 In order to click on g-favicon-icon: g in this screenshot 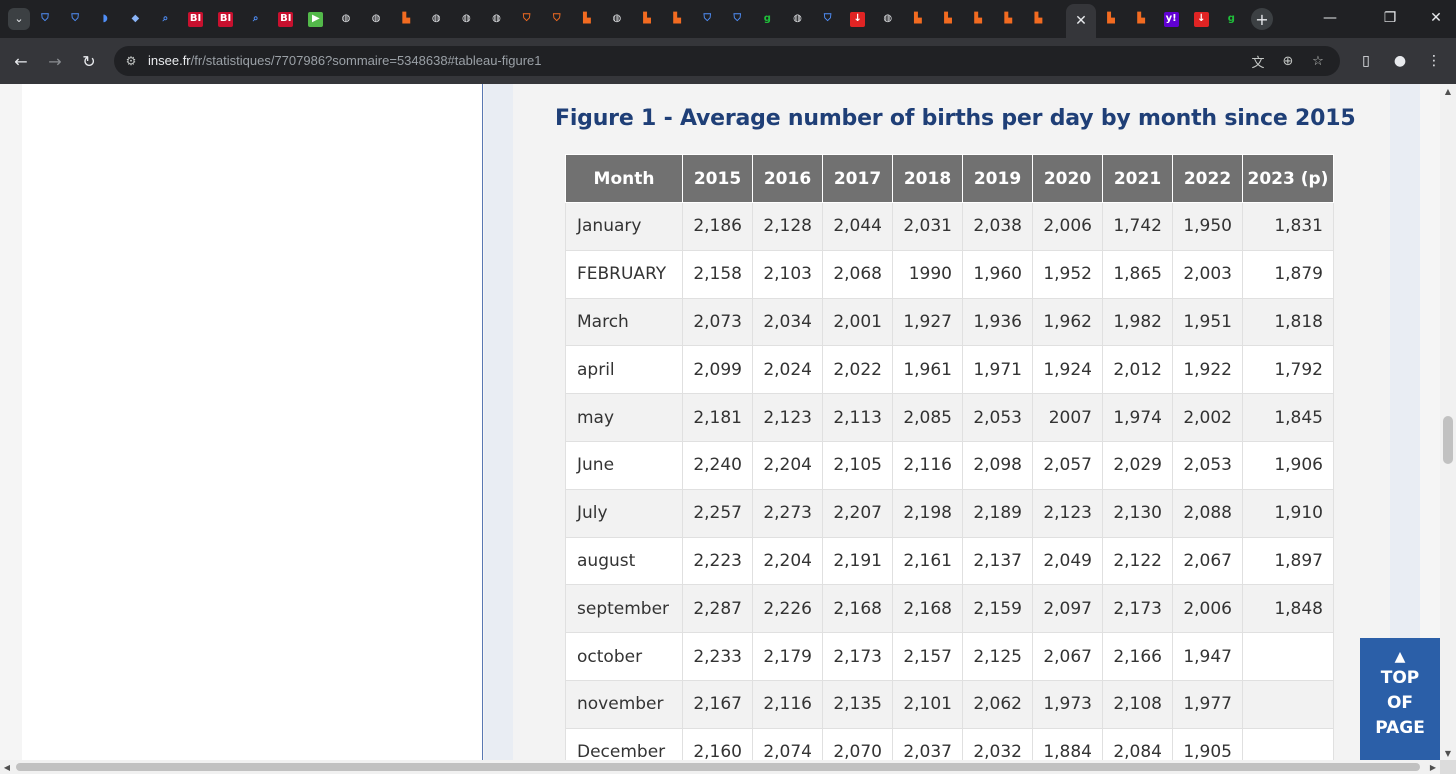, I will do `click(767, 18)`.